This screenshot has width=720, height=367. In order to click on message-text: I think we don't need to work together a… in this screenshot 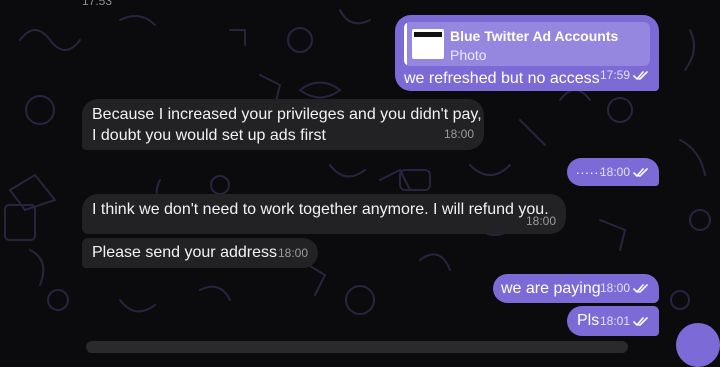, I will do `click(320, 209)`.